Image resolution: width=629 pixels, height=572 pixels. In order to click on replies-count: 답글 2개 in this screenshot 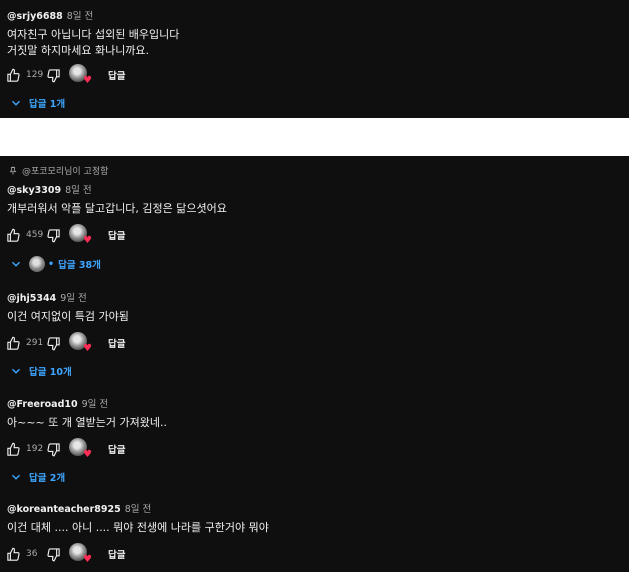, I will do `click(47, 478)`.